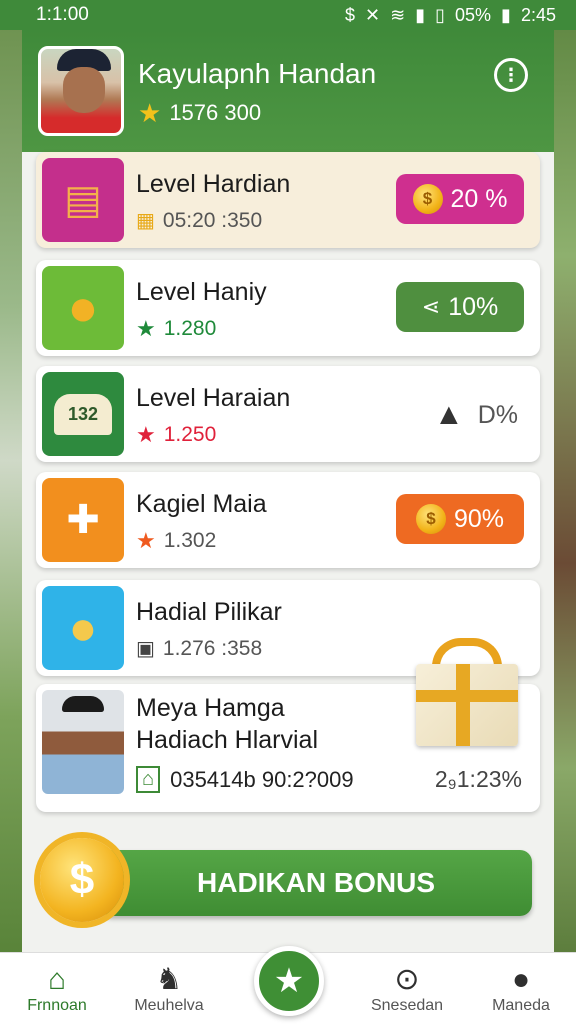  I want to click on user-name: Kayulapnh Handan, so click(257, 73).